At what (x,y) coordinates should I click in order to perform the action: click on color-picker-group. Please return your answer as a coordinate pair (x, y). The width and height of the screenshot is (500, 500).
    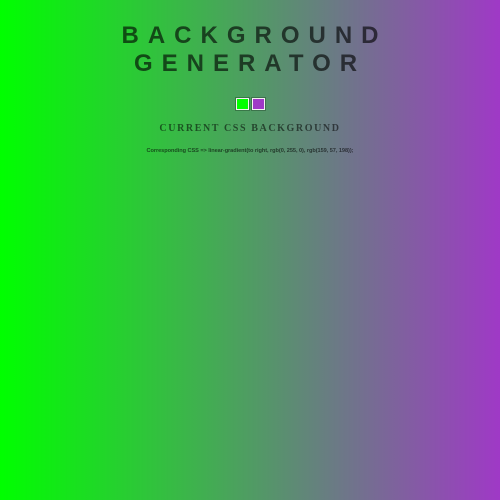
    Looking at the image, I should click on (250, 105).